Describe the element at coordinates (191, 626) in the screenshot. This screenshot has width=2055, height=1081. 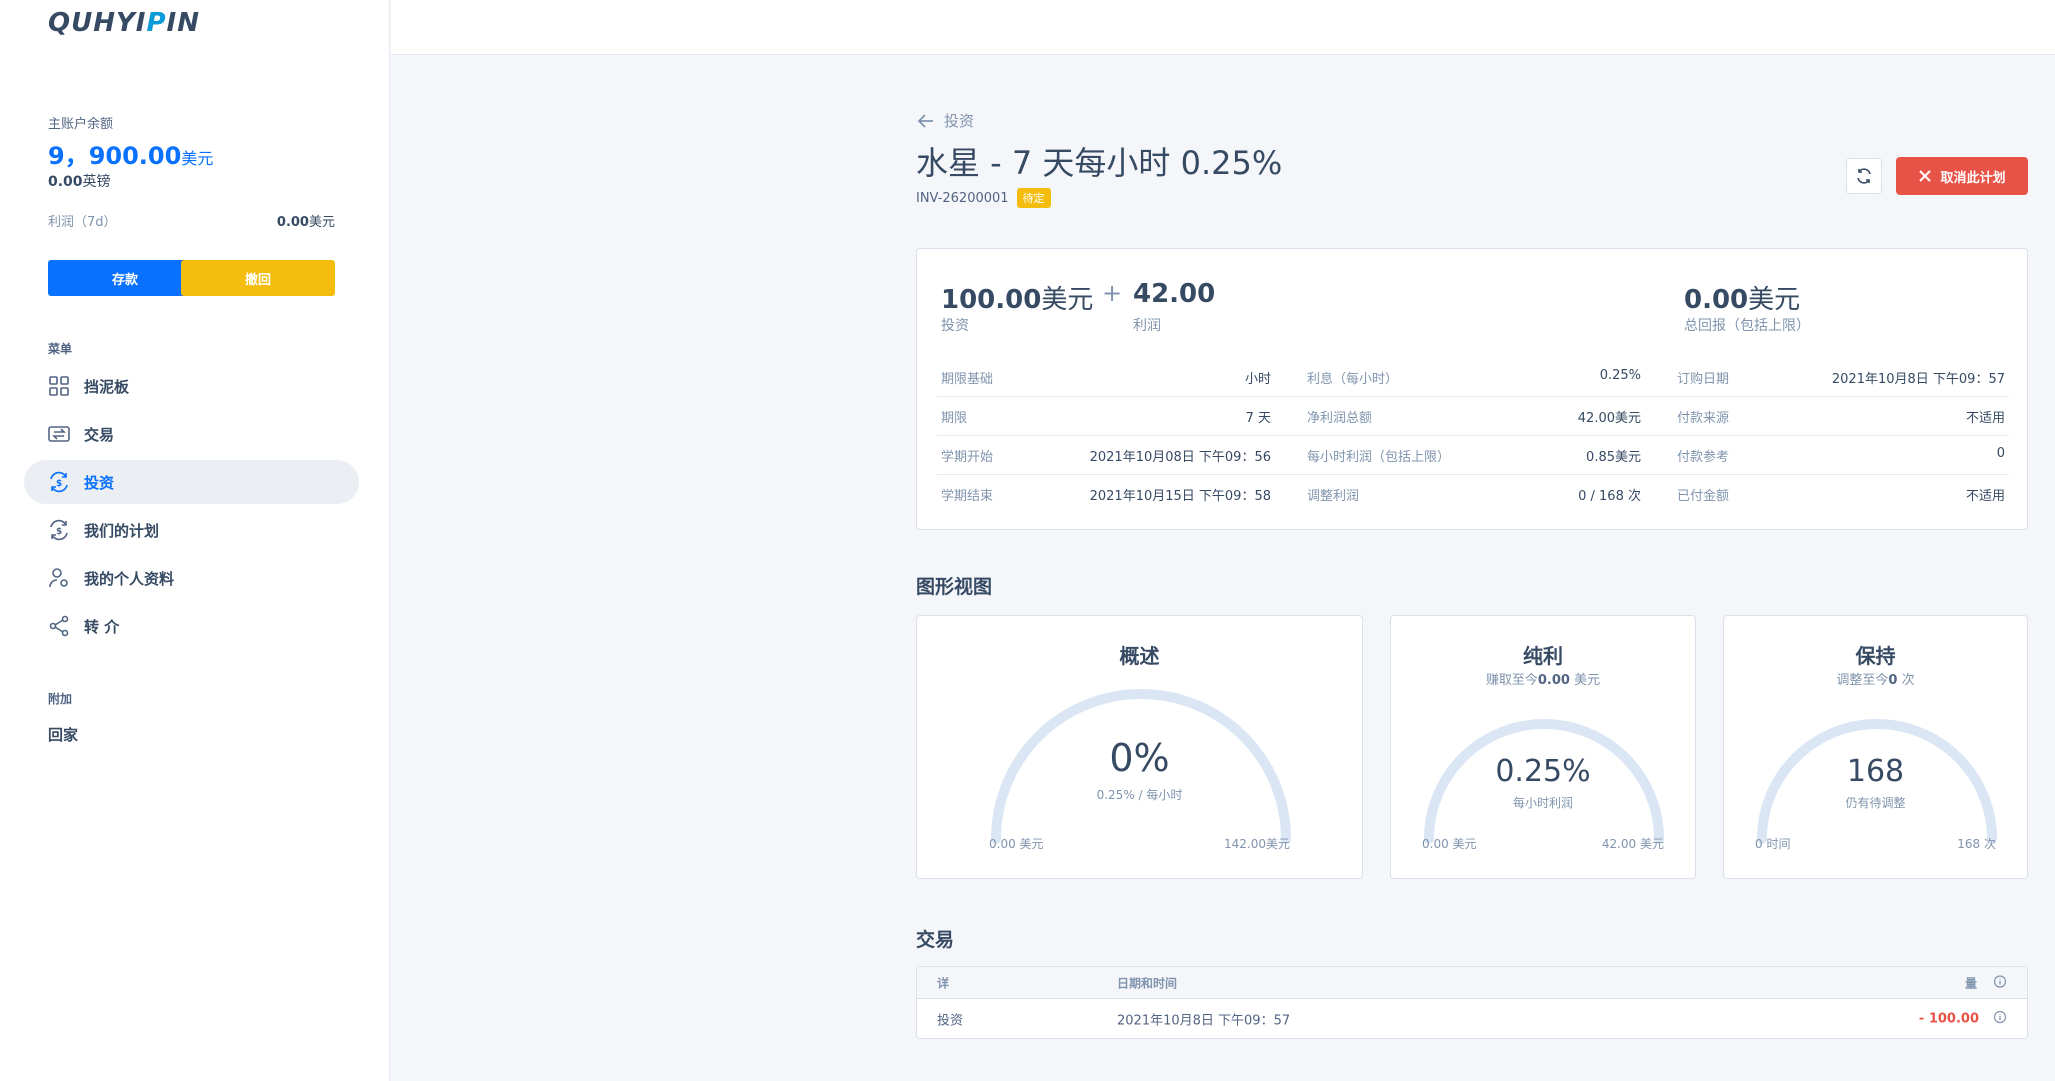
I see `sidebar-item-referral: 转 介` at that location.